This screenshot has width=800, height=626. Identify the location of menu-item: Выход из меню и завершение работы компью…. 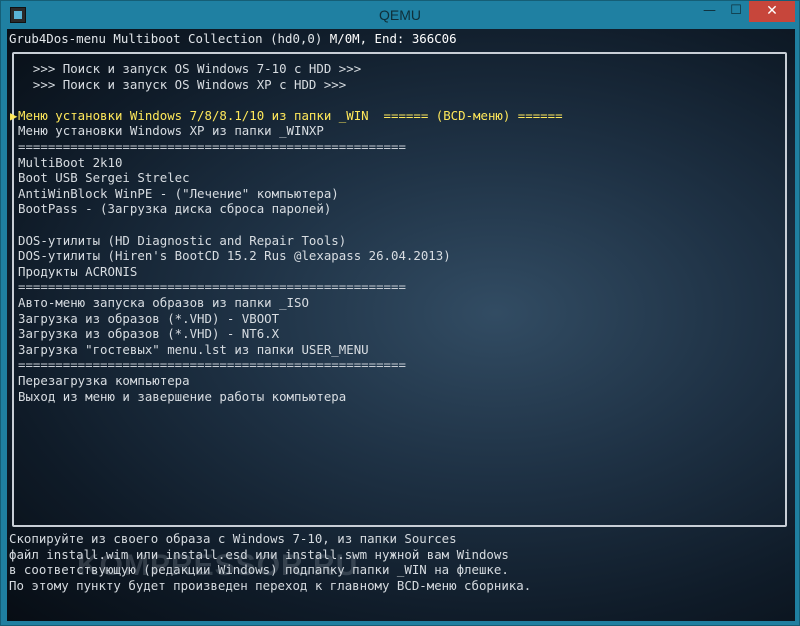
(182, 397).